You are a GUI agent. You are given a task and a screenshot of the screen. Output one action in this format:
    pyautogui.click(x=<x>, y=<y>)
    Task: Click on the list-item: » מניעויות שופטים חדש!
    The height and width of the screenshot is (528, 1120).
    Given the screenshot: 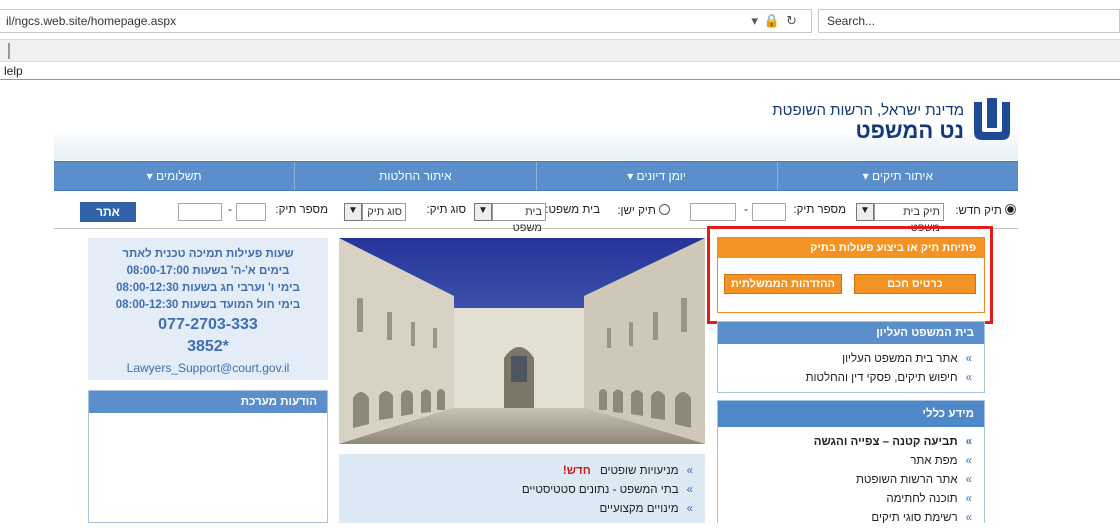 What is the action you would take?
    pyautogui.click(x=522, y=471)
    